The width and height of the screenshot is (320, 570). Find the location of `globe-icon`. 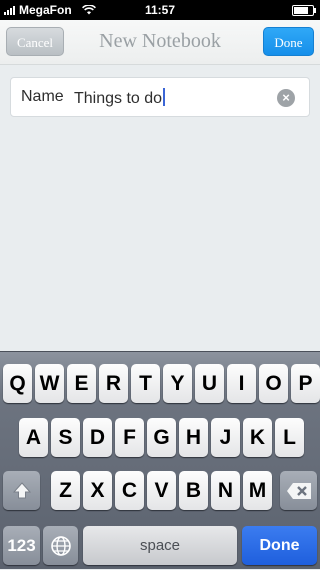

globe-icon is located at coordinates (60, 545).